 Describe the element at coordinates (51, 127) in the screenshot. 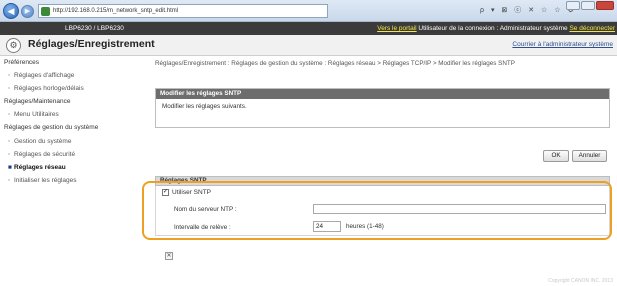

I see `sidebar-section-system: Réglages de gestion du système` at that location.